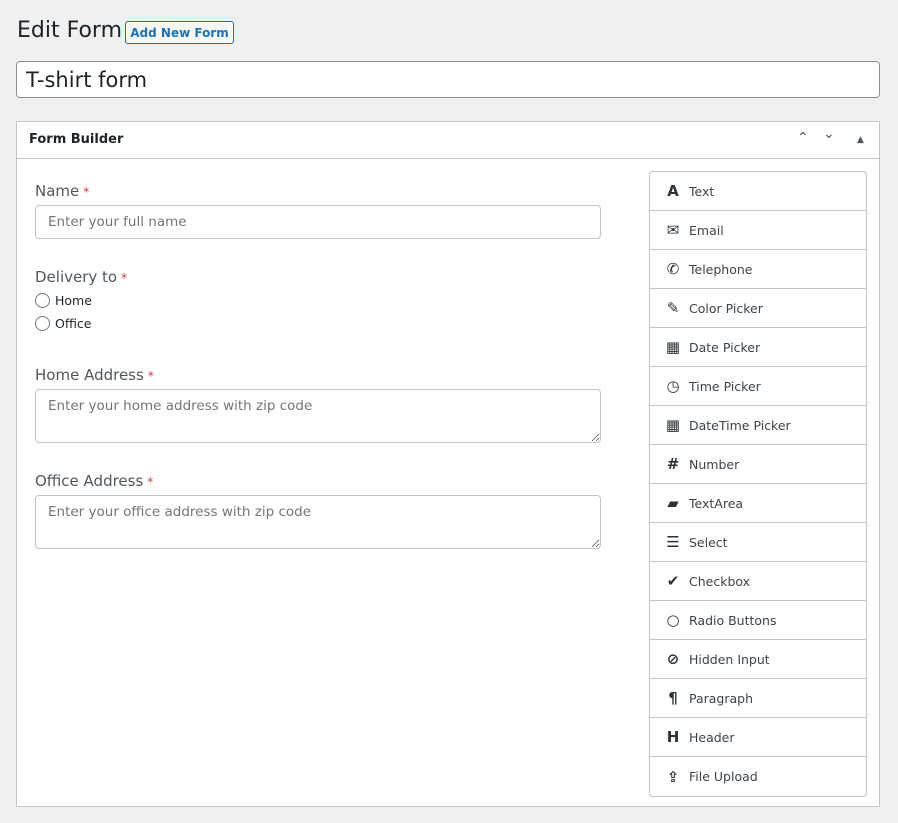 This screenshot has width=898, height=823. Describe the element at coordinates (723, 776) in the screenshot. I see `palette-item-label: File Upload` at that location.